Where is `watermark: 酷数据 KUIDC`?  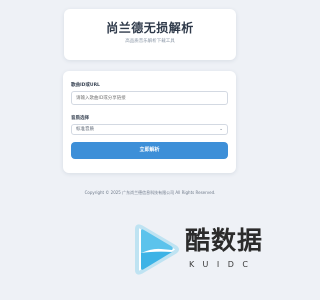
watermark: 酷数据 KUIDC is located at coordinates (207, 249).